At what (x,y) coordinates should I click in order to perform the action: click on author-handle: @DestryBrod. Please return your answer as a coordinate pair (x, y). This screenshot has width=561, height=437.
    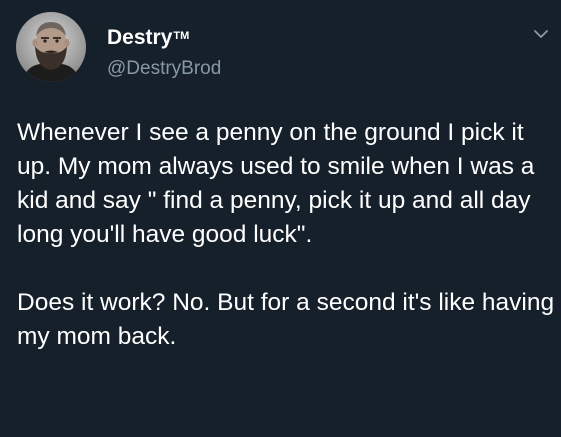
    Looking at the image, I should click on (164, 69).